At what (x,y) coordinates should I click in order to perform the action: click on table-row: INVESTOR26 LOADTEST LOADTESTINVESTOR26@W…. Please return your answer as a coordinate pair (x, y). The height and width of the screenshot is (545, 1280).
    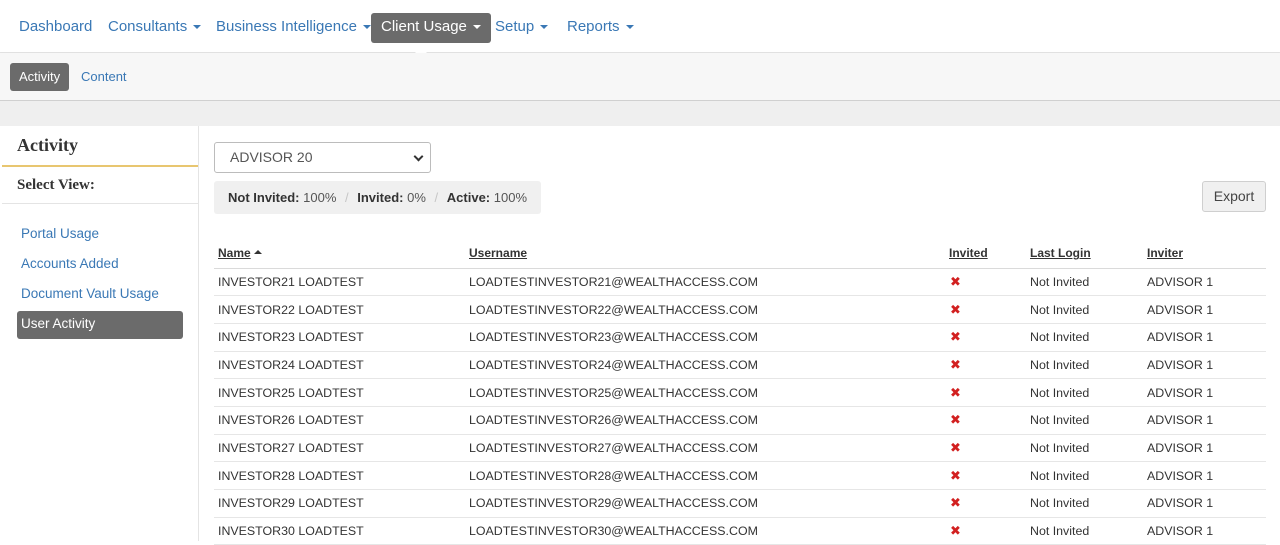
    Looking at the image, I should click on (740, 420).